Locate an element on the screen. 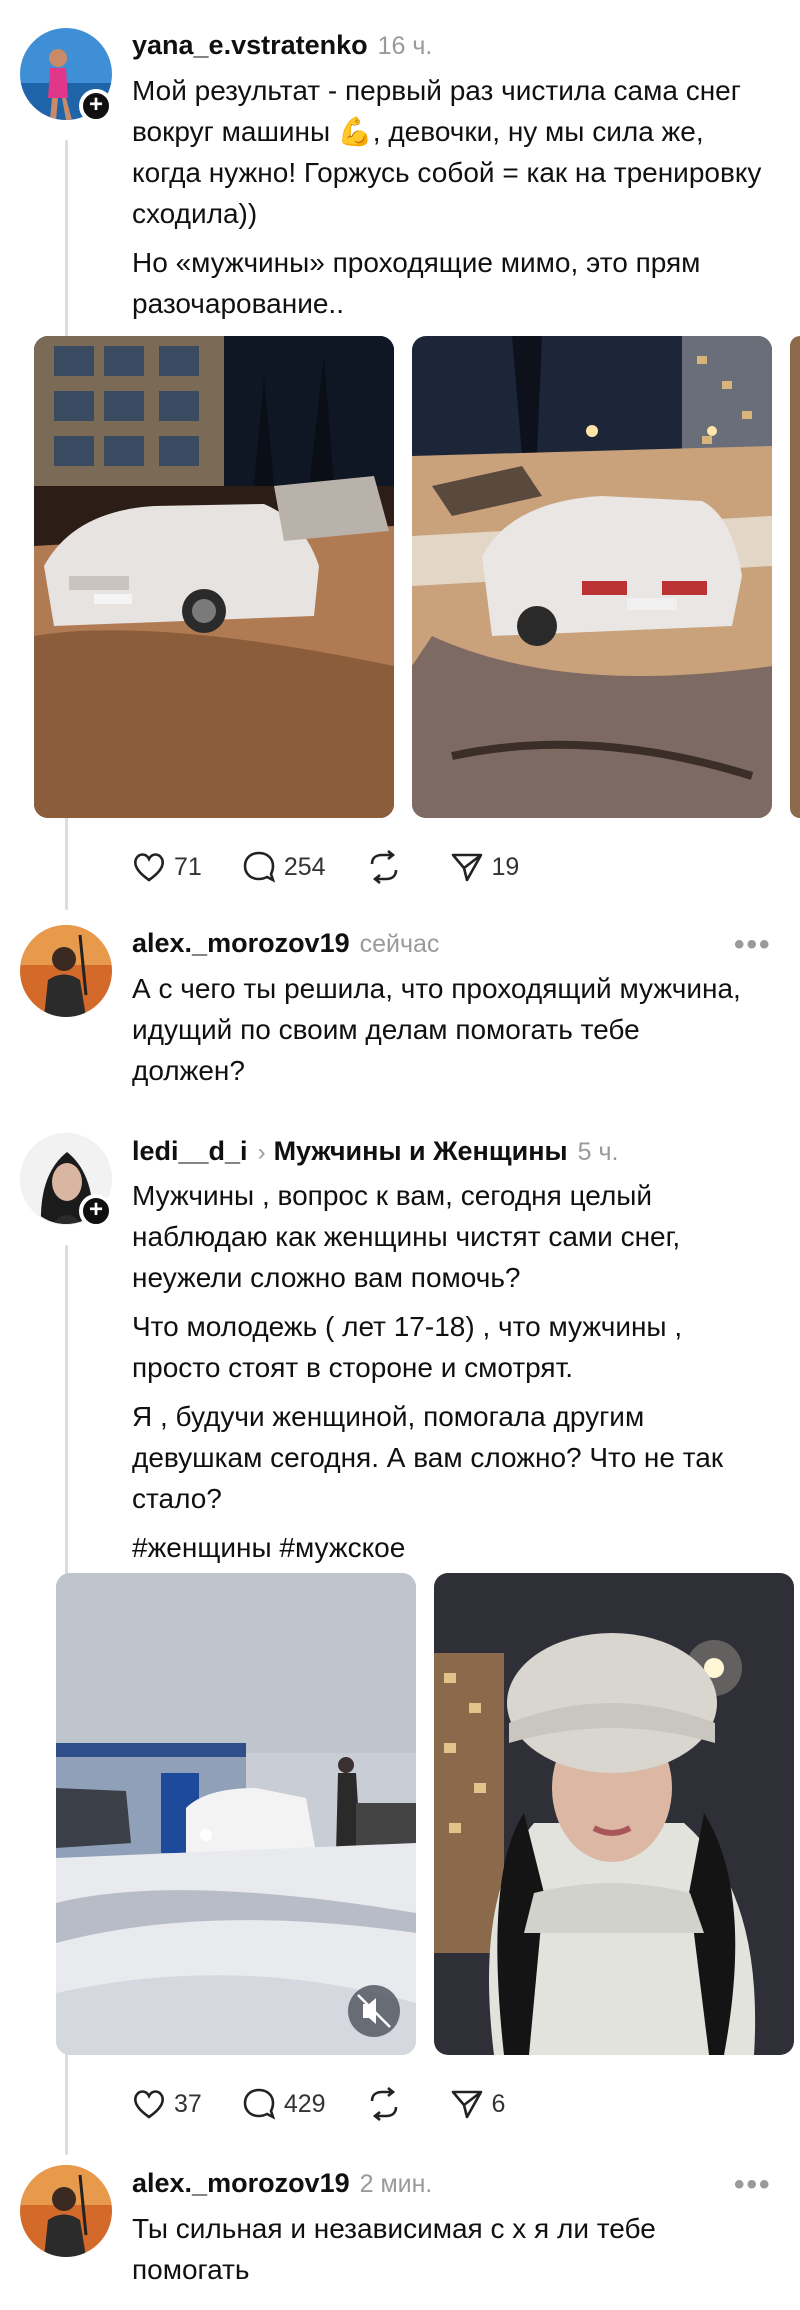  post-video is located at coordinates (236, 1814).